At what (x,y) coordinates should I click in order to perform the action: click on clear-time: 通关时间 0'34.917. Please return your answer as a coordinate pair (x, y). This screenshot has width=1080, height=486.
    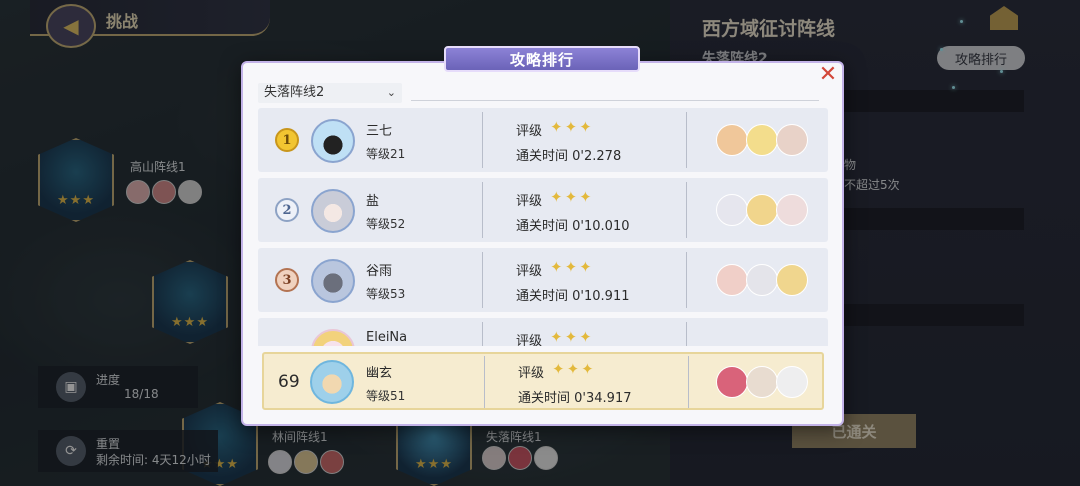
    Looking at the image, I should click on (575, 396).